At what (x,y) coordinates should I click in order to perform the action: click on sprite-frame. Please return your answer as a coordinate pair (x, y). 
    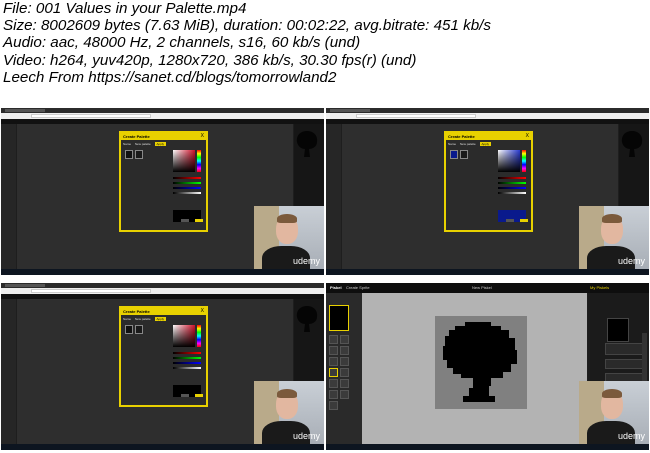
    Looking at the image, I should click on (481, 362).